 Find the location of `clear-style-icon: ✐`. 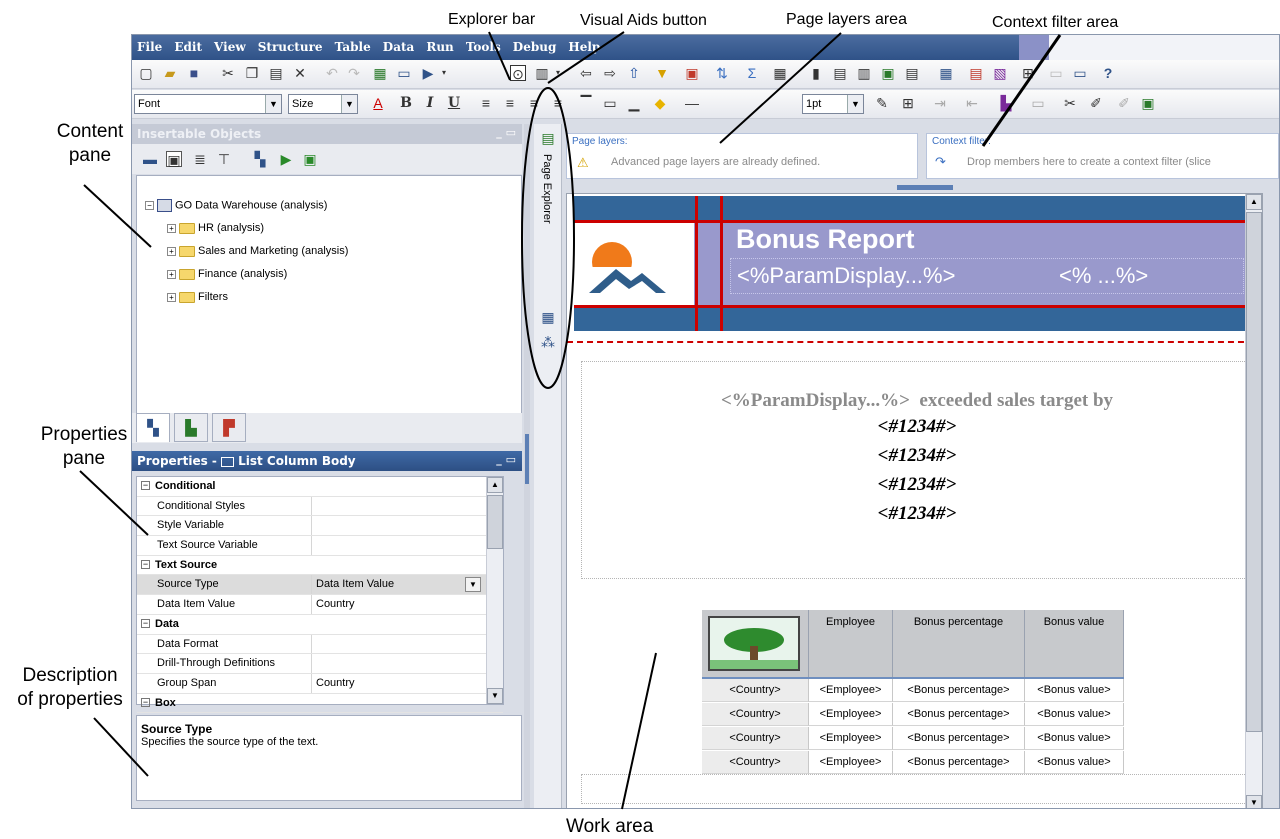

clear-style-icon: ✐ is located at coordinates (1124, 103).